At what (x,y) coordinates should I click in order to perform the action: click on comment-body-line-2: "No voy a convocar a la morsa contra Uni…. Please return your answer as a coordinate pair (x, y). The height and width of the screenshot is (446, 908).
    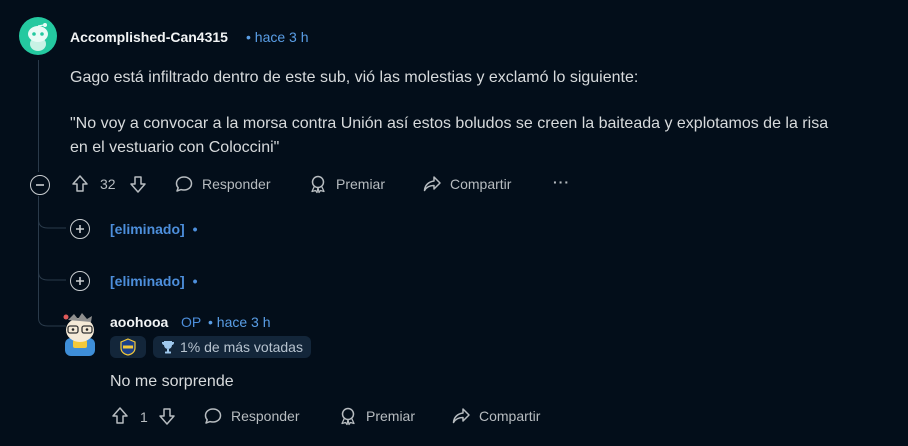
    Looking at the image, I should click on (449, 123).